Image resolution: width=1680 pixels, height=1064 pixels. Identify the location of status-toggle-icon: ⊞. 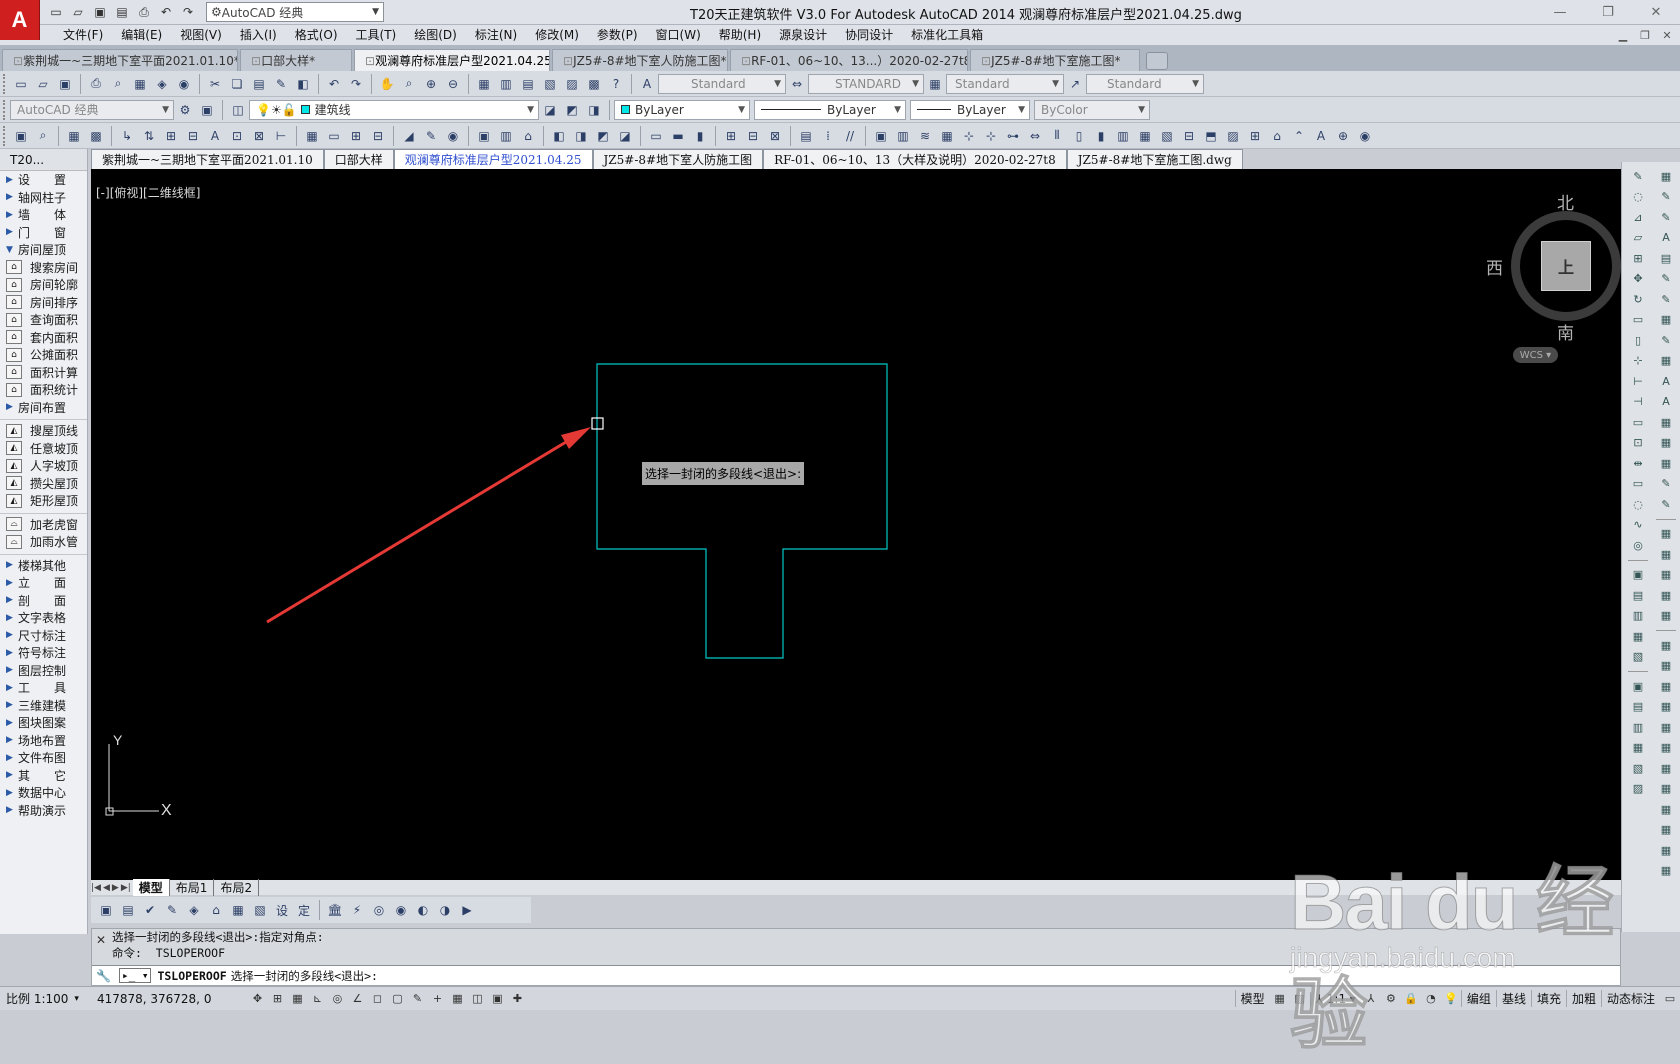
(277, 999).